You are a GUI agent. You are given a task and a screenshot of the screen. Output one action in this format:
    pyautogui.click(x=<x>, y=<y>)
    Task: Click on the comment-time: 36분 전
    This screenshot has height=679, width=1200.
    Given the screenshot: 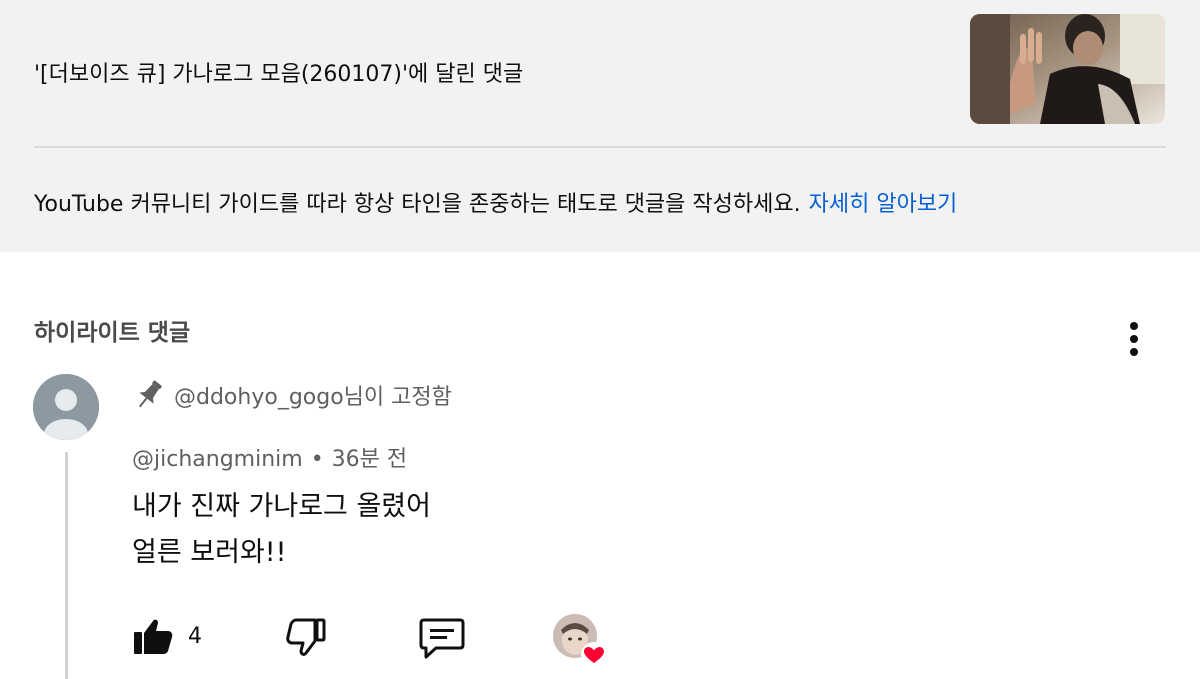 What is the action you would take?
    pyautogui.click(x=369, y=459)
    